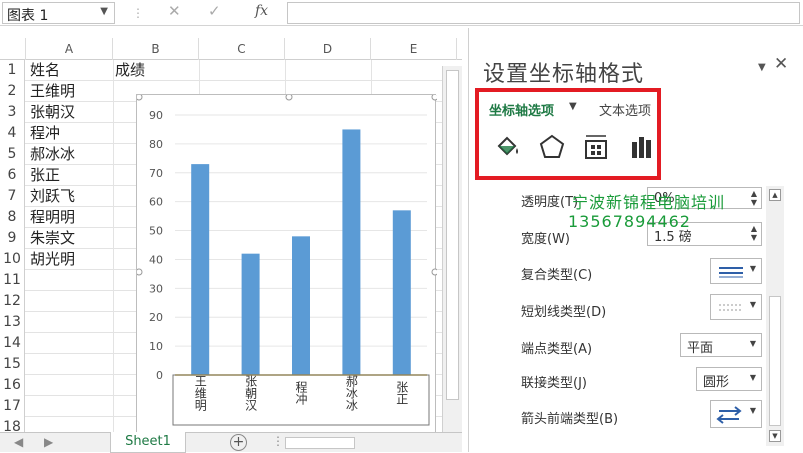  Describe the element at coordinates (731, 272) in the screenshot. I see `compound-lines-icon` at that location.